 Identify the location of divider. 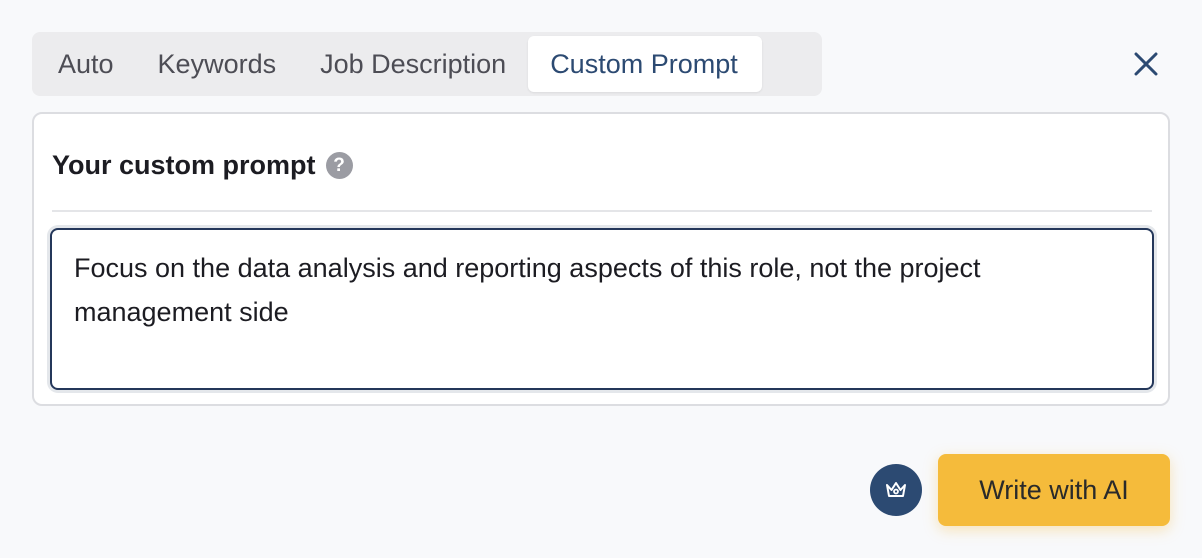
(602, 211).